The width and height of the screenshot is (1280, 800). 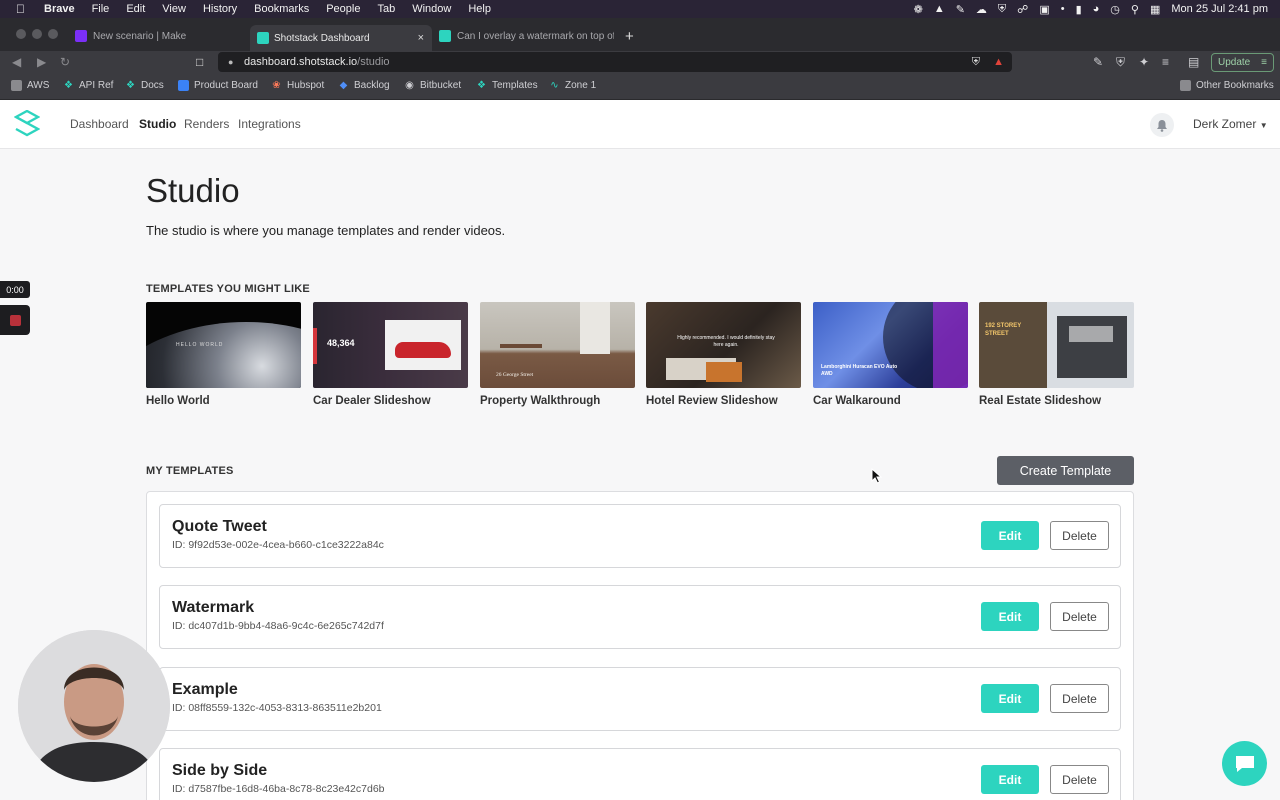 What do you see at coordinates (1056, 345) in the screenshot?
I see `template-thumbnail: 192 STOREY STREET` at bounding box center [1056, 345].